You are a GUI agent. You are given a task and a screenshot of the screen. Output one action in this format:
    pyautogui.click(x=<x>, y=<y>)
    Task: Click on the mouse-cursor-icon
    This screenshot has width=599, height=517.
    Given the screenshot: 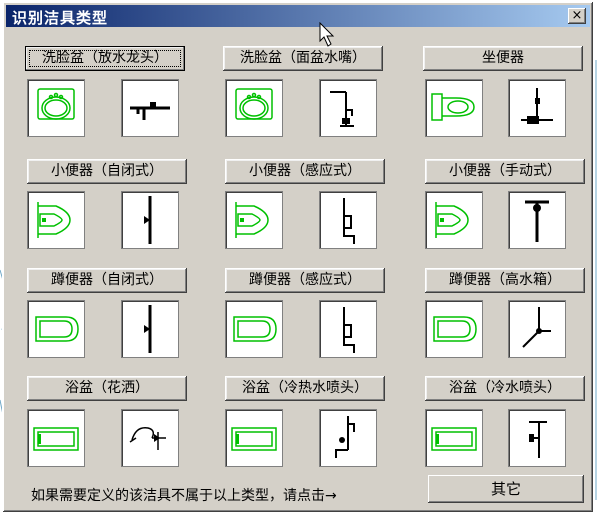 What is the action you would take?
    pyautogui.click(x=327, y=34)
    